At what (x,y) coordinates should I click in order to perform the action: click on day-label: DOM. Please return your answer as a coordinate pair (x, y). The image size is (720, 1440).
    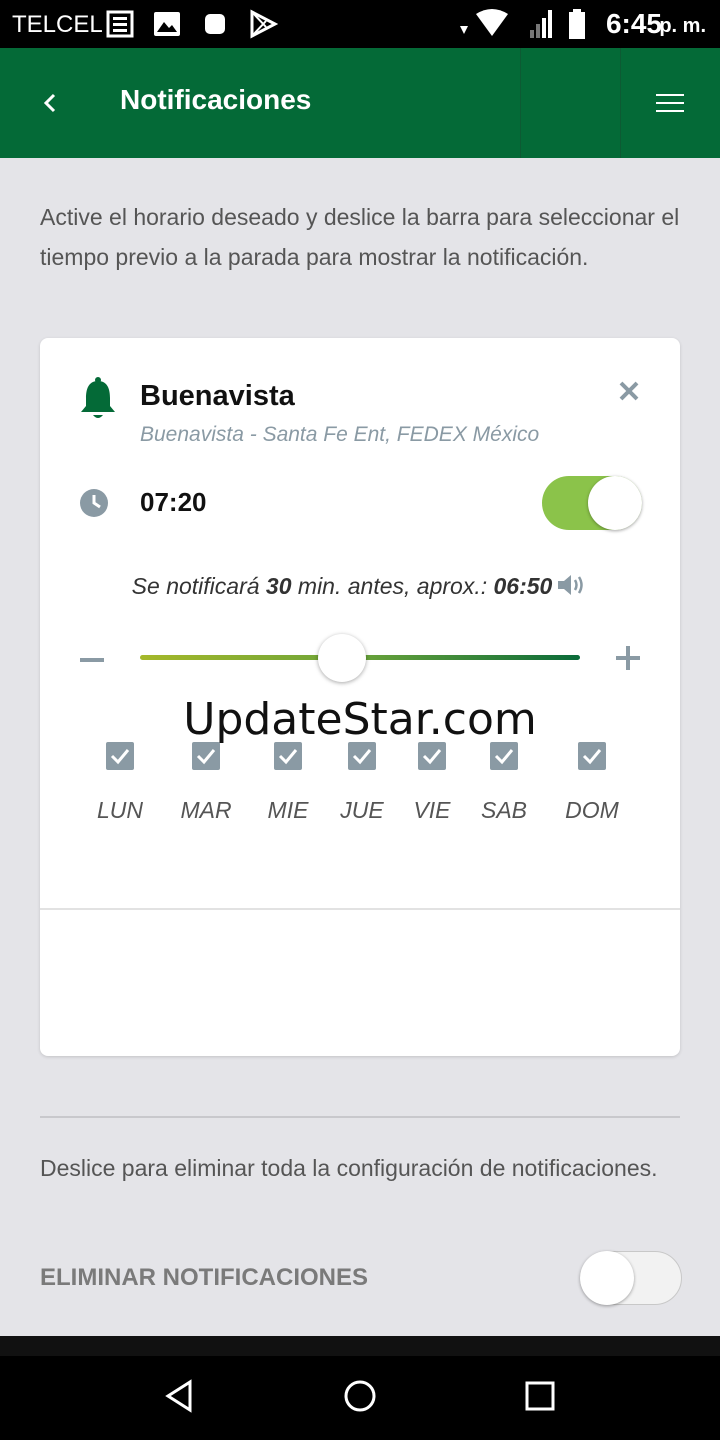
    Looking at the image, I should click on (592, 810).